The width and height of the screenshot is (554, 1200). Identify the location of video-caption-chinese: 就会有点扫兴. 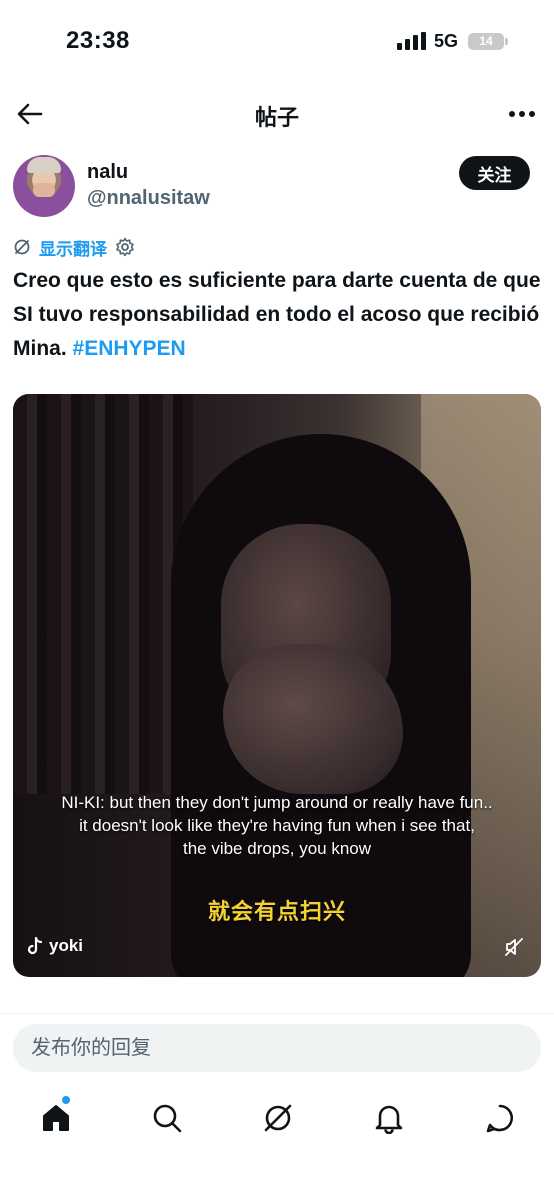
(276, 911).